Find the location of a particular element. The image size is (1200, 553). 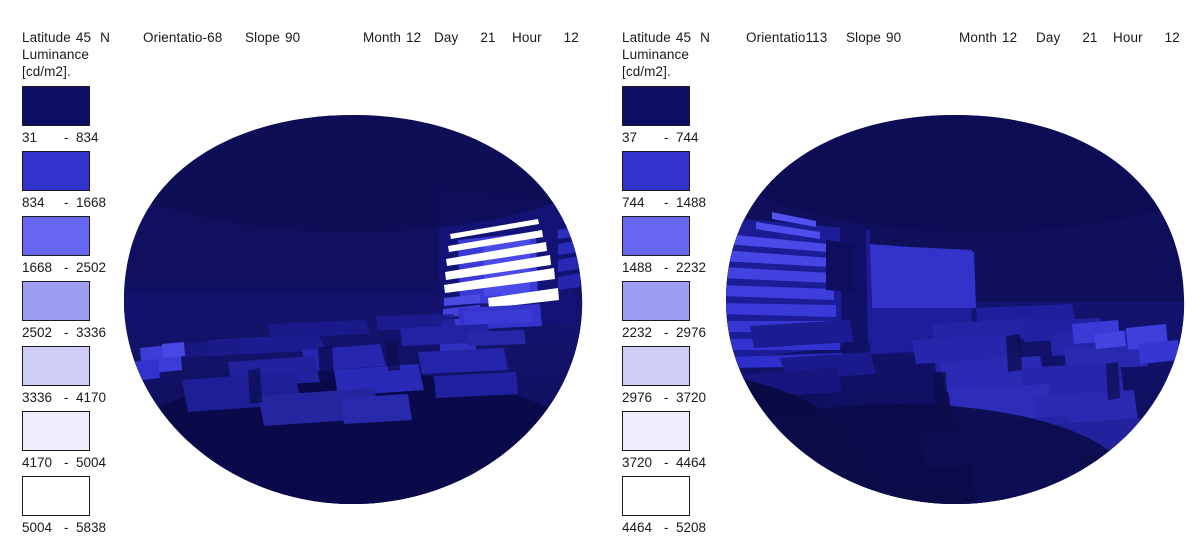

luminance-label: Luminance is located at coordinates (55, 54).